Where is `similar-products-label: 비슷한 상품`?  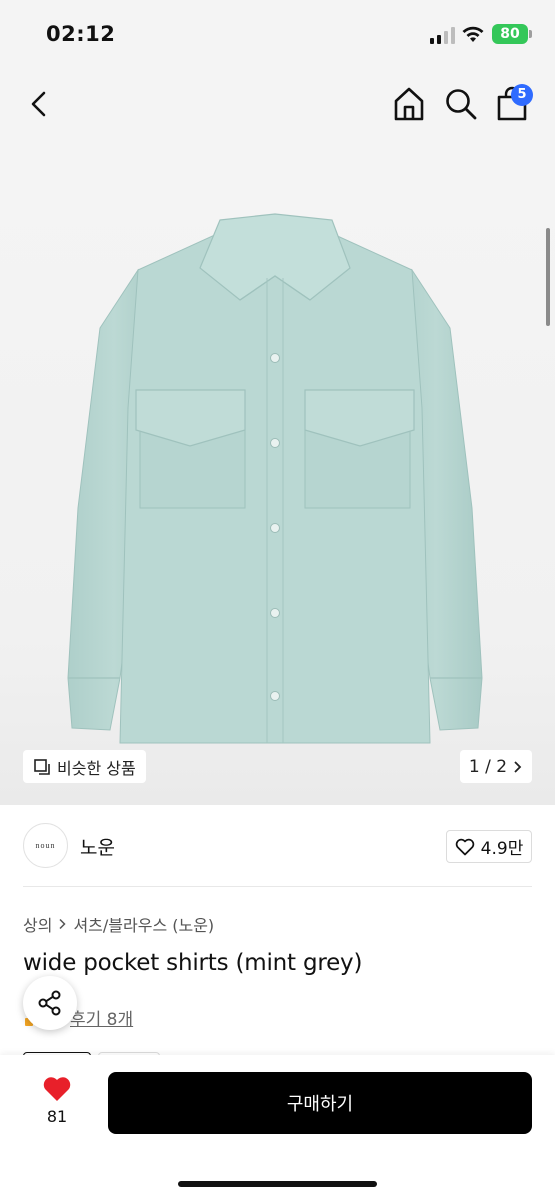
similar-products-label: 비슷한 상품 is located at coordinates (96, 768).